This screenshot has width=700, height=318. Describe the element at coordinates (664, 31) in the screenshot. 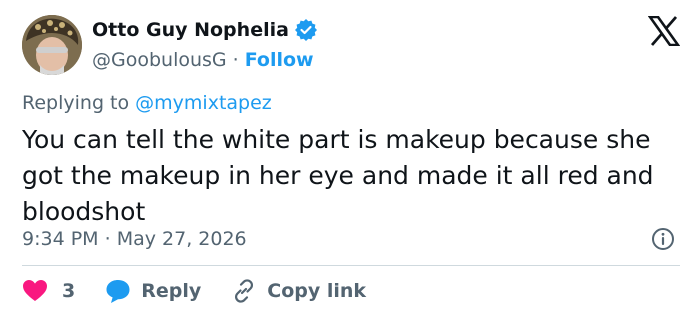

I see `x-logo-icon` at that location.